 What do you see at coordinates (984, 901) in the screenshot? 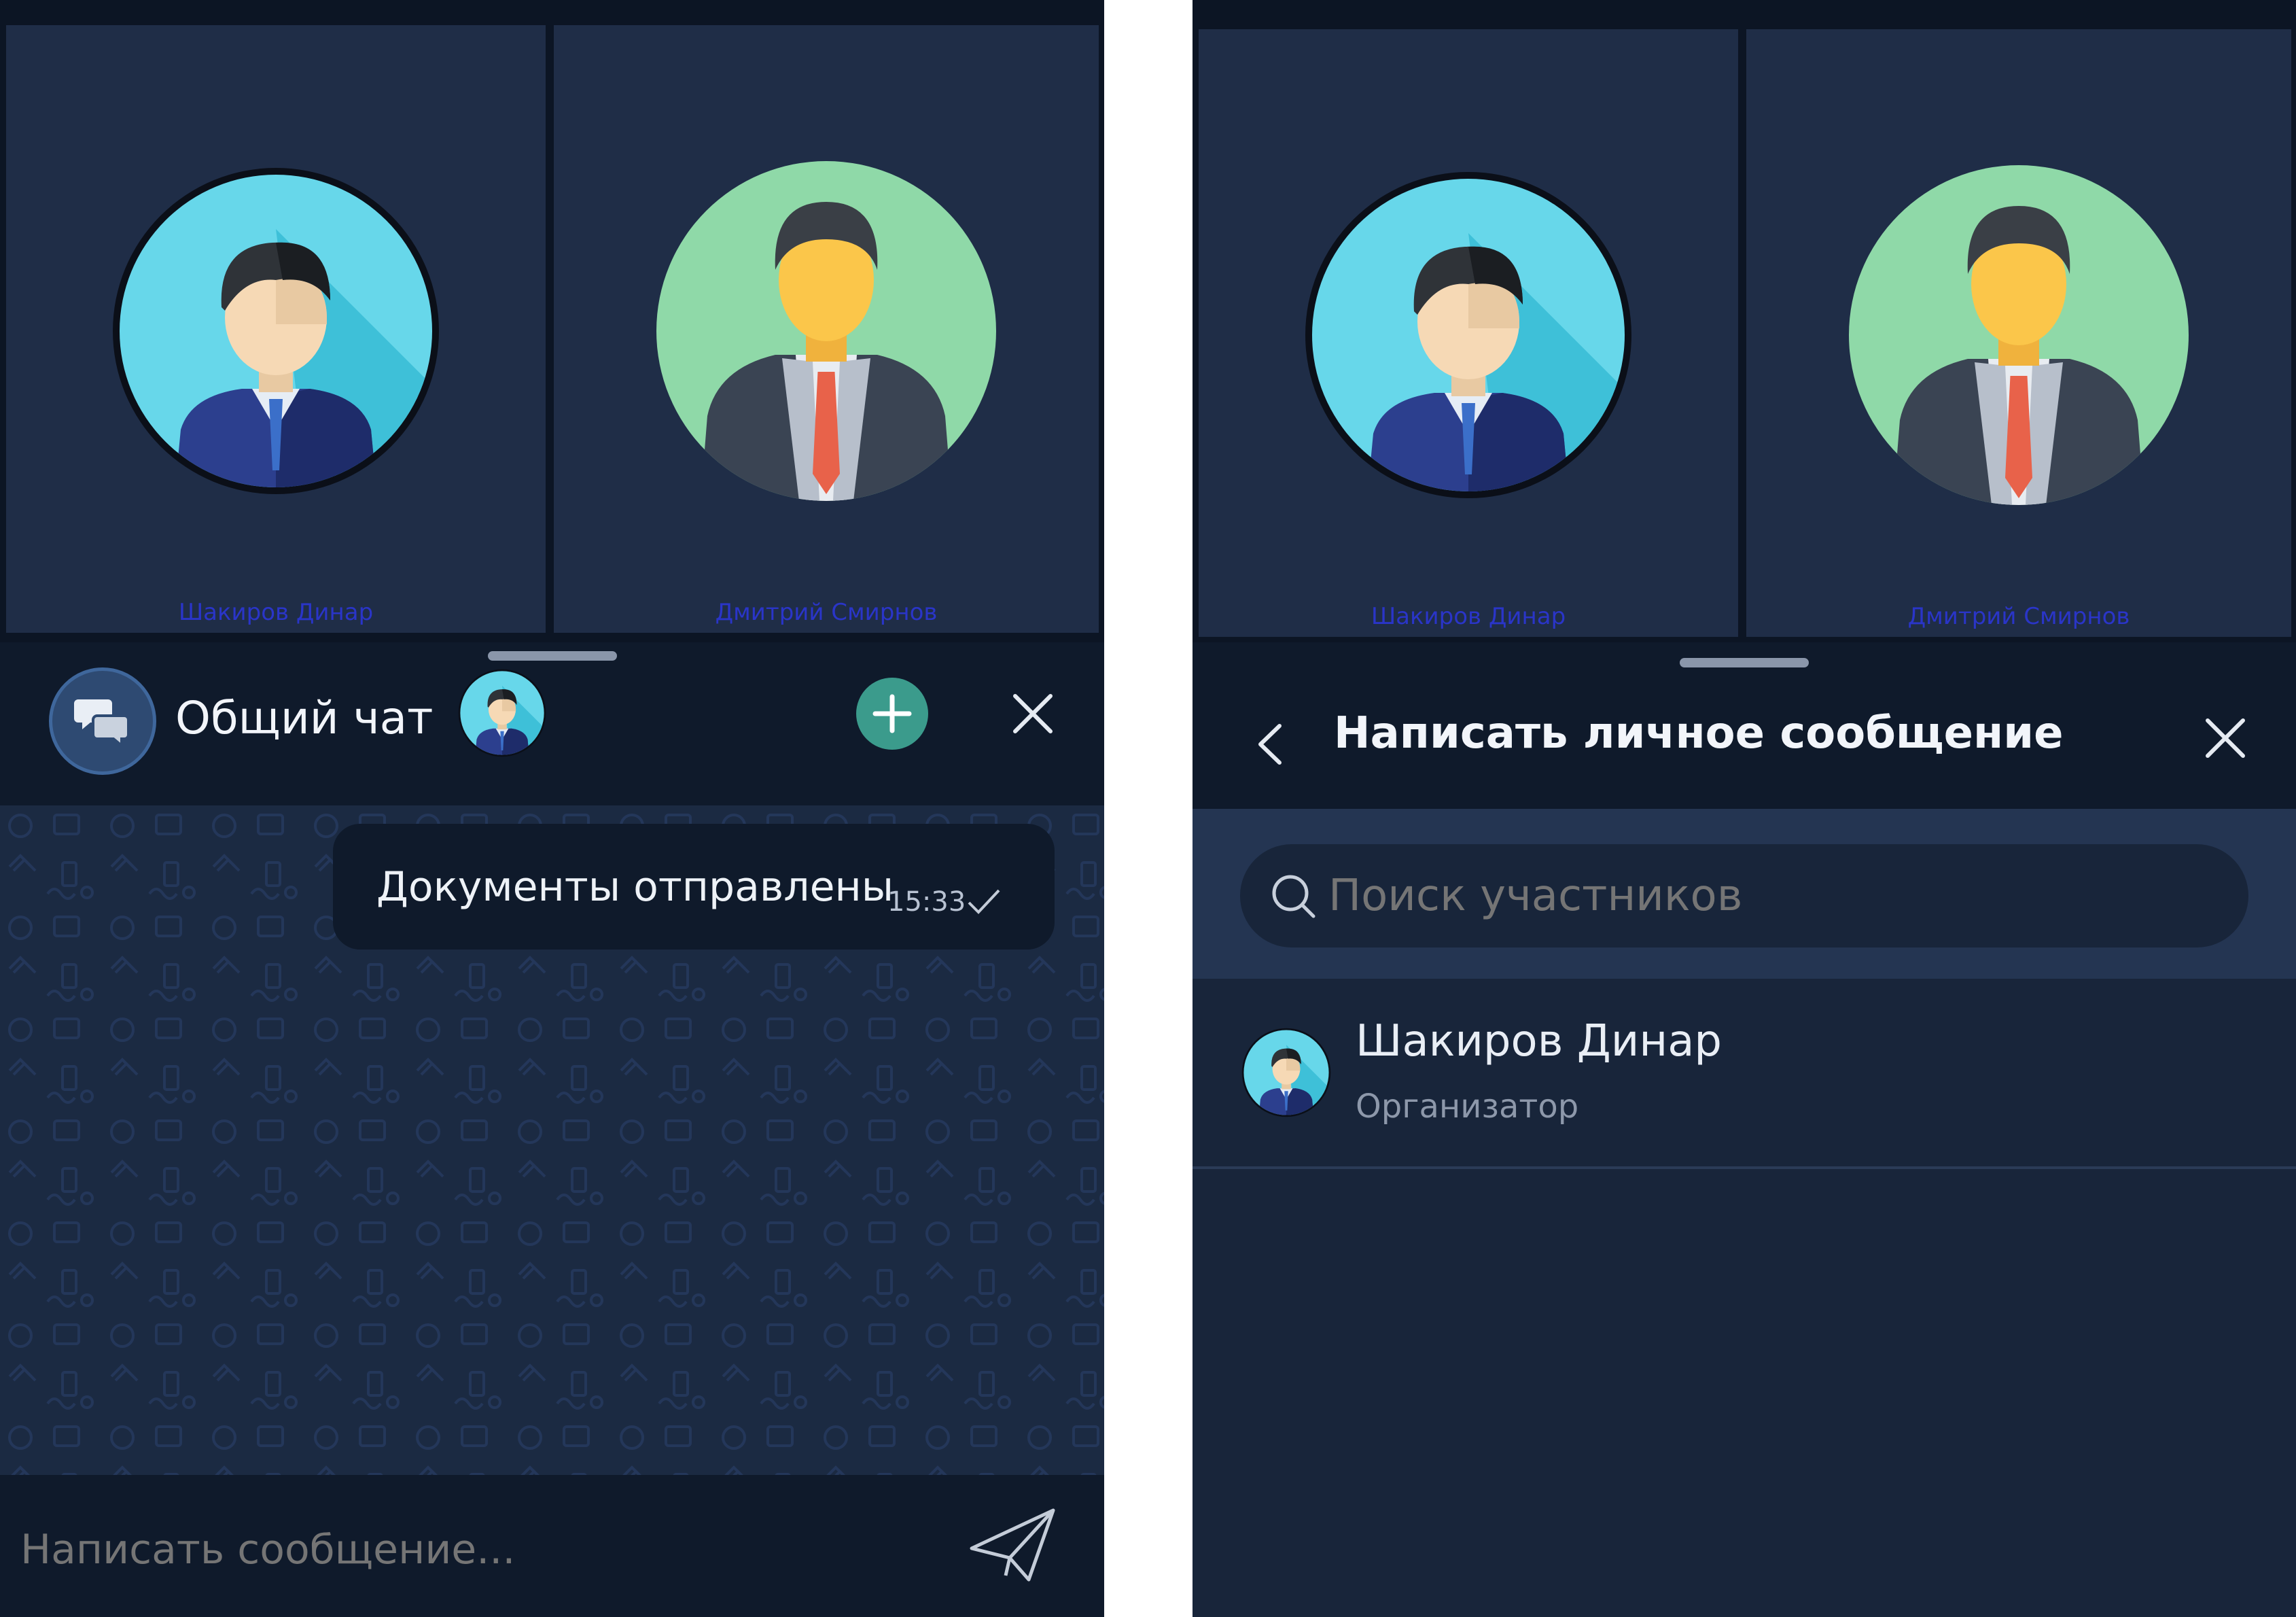
I see `check-icon` at bounding box center [984, 901].